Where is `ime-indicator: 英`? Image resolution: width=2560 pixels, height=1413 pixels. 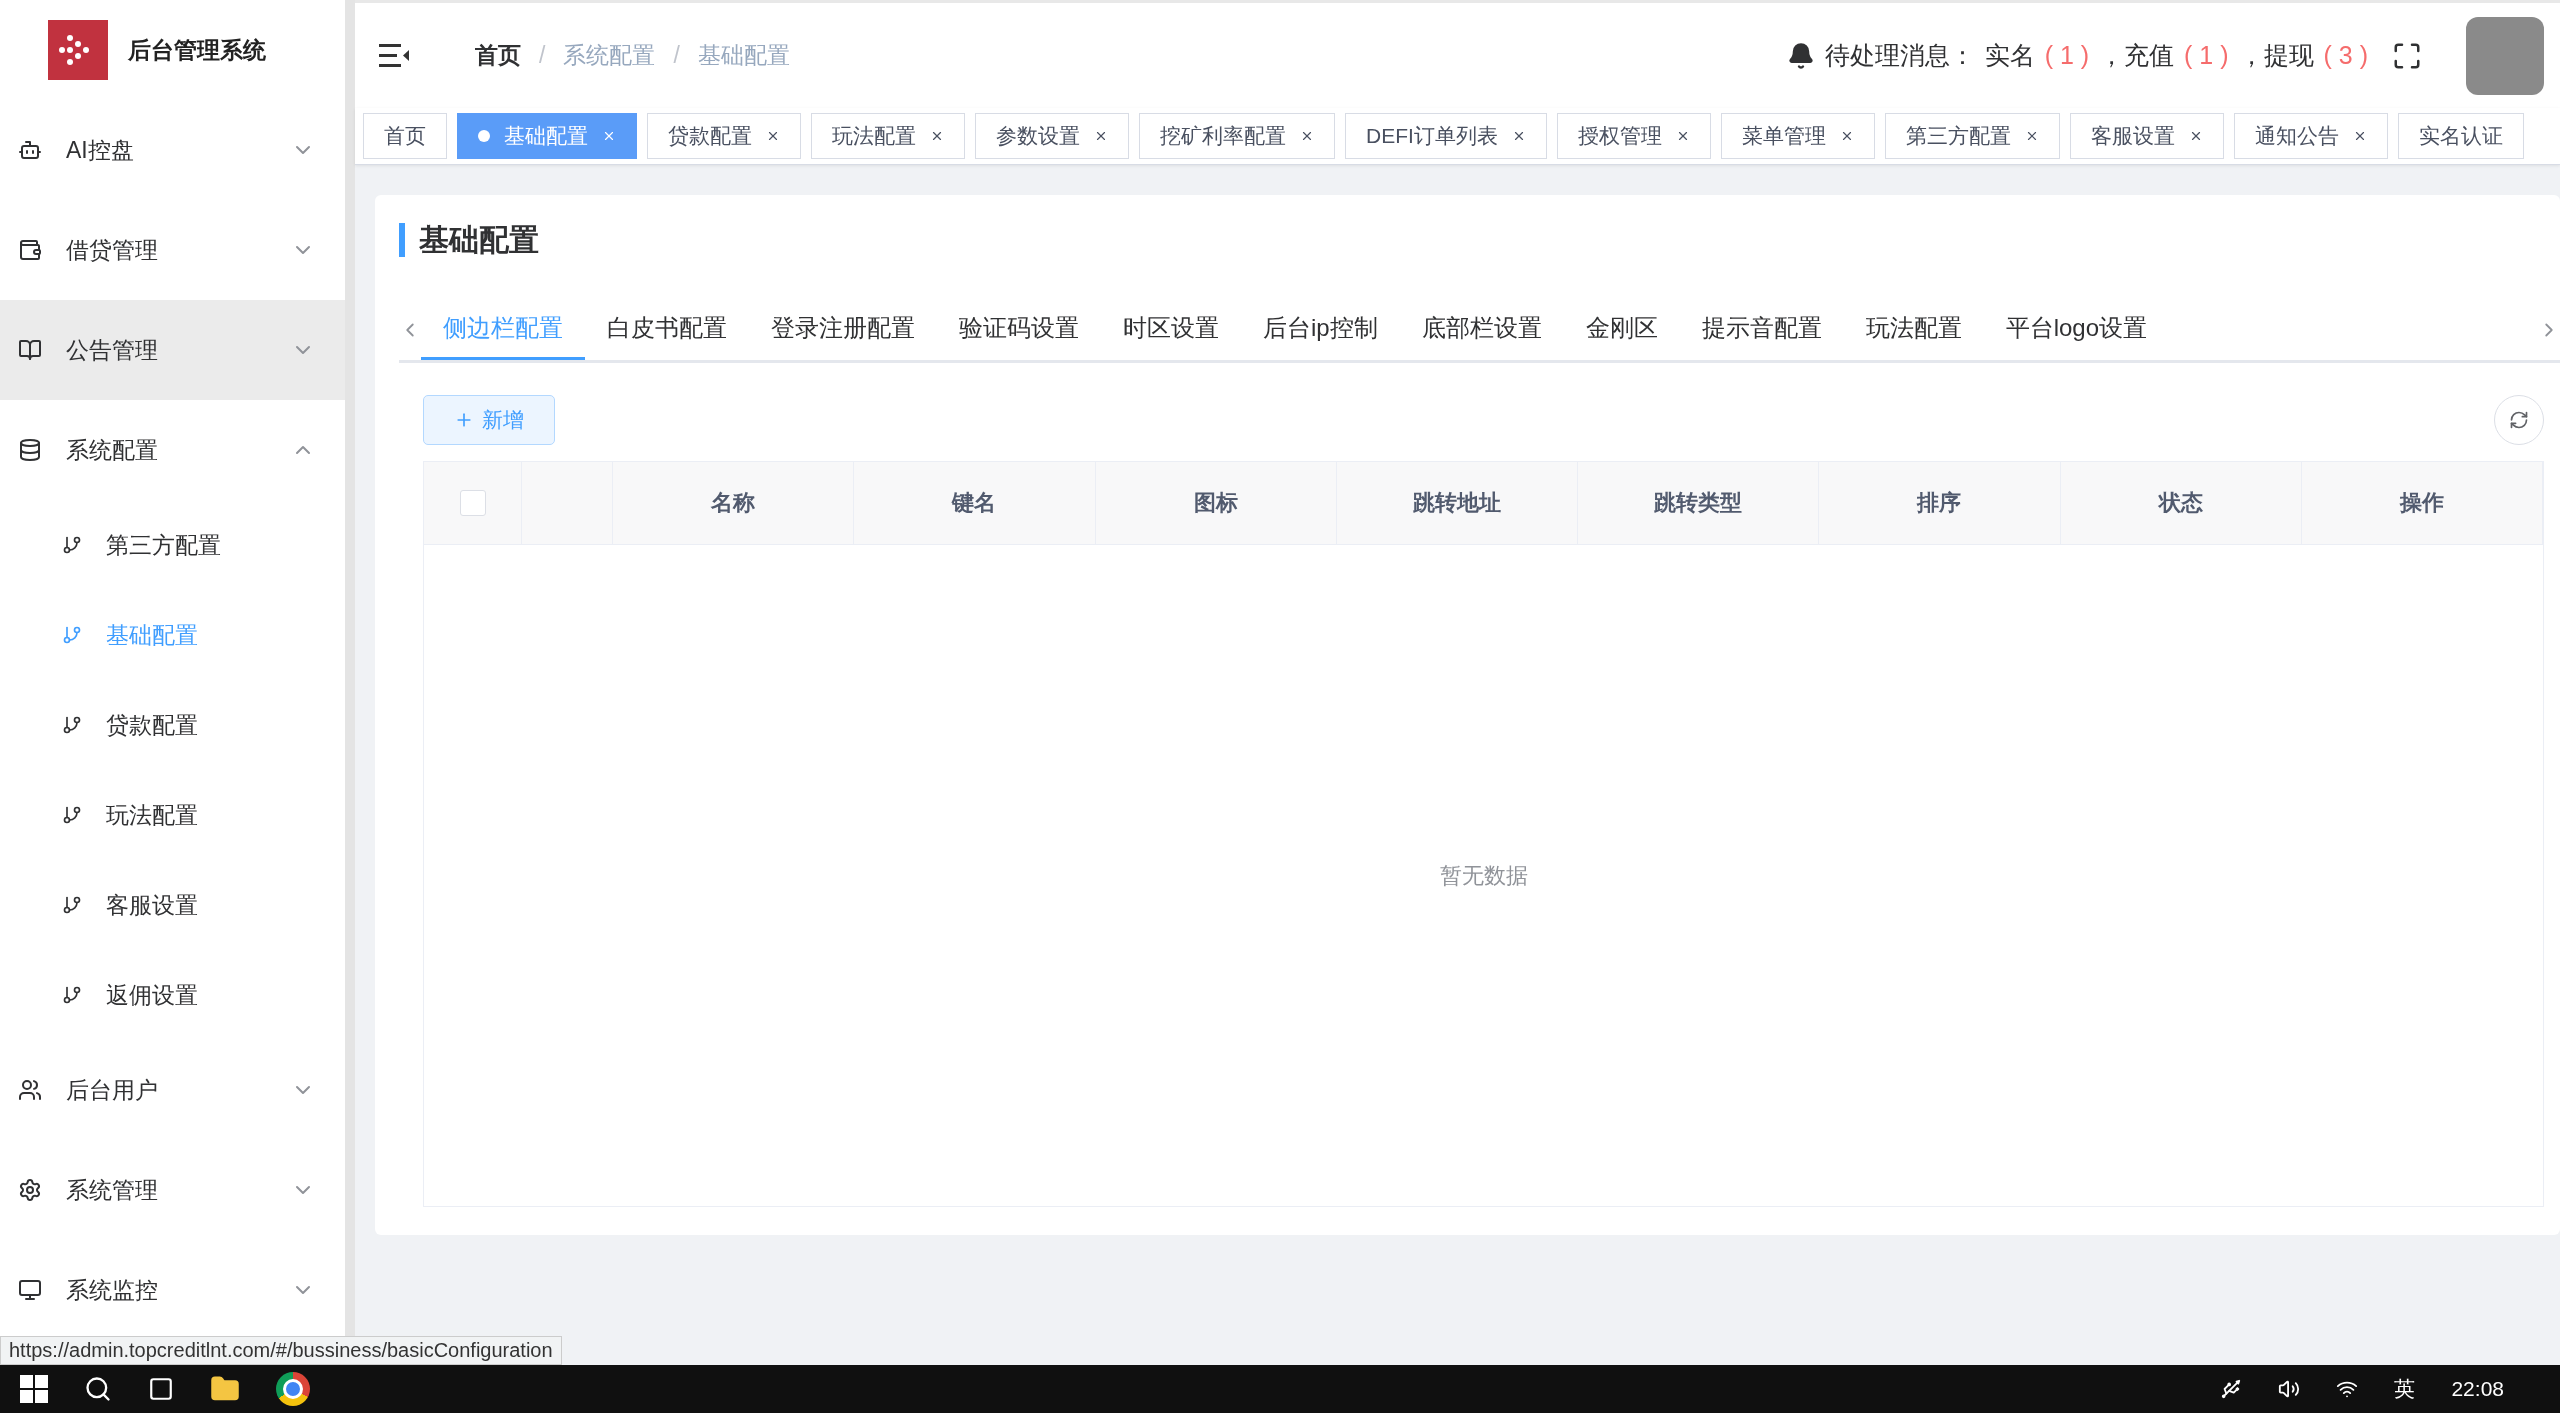
ime-indicator: 英 is located at coordinates (2405, 1389).